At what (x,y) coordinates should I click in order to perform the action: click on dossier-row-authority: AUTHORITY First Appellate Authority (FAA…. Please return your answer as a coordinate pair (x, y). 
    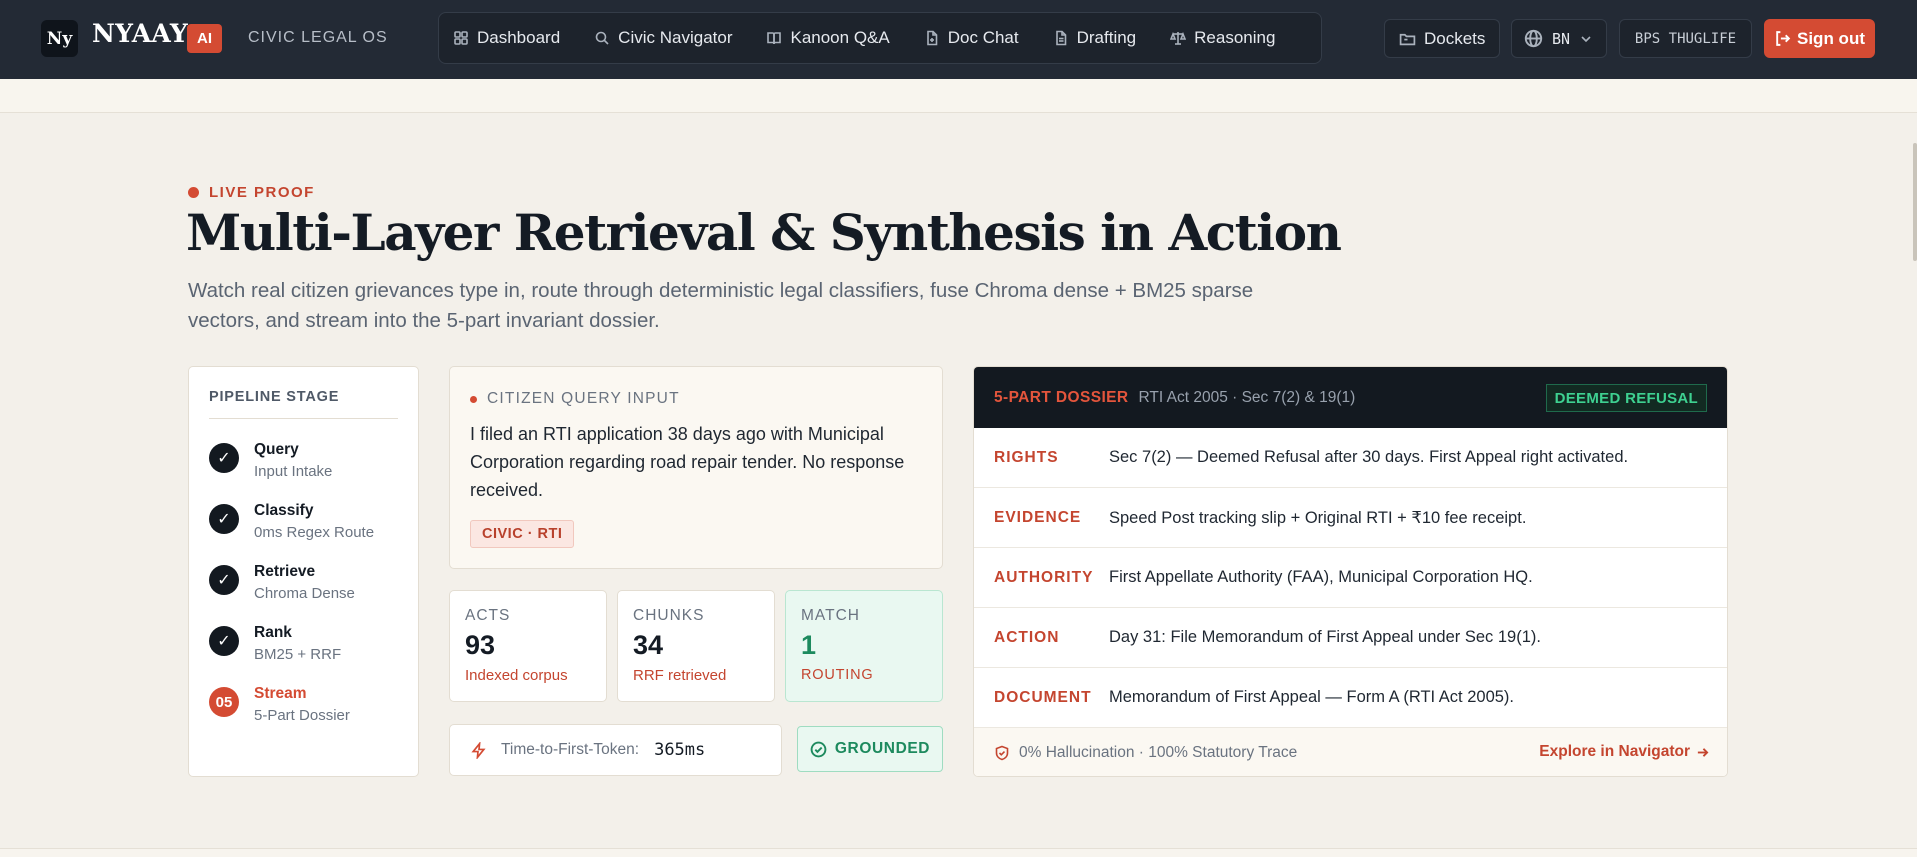
    Looking at the image, I should click on (1350, 578).